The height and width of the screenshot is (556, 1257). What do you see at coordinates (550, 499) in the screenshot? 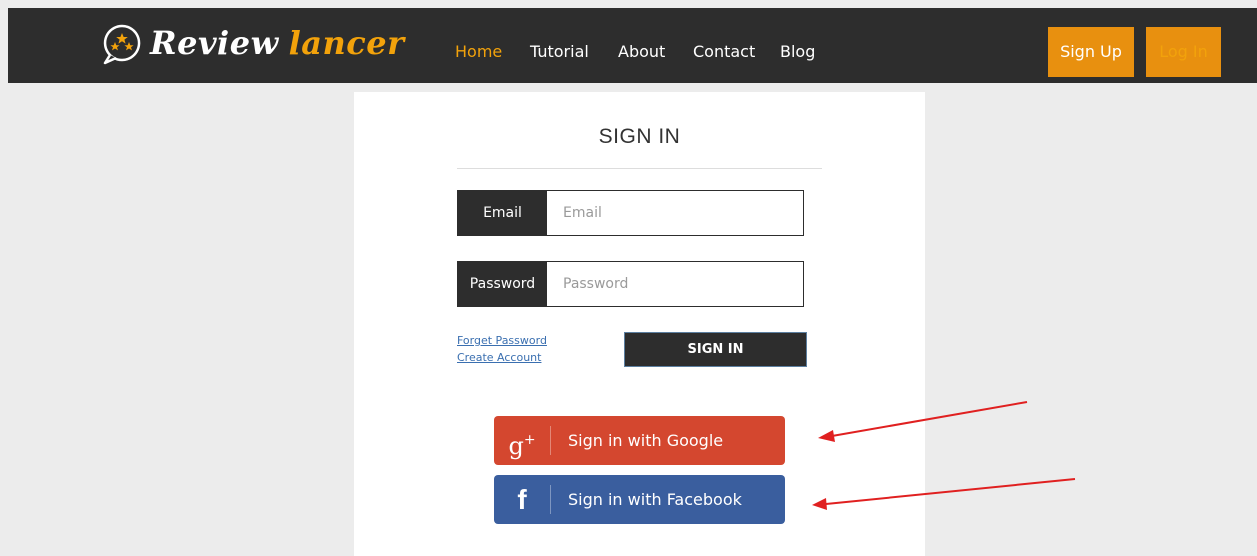
I see `facebook-button-divider` at bounding box center [550, 499].